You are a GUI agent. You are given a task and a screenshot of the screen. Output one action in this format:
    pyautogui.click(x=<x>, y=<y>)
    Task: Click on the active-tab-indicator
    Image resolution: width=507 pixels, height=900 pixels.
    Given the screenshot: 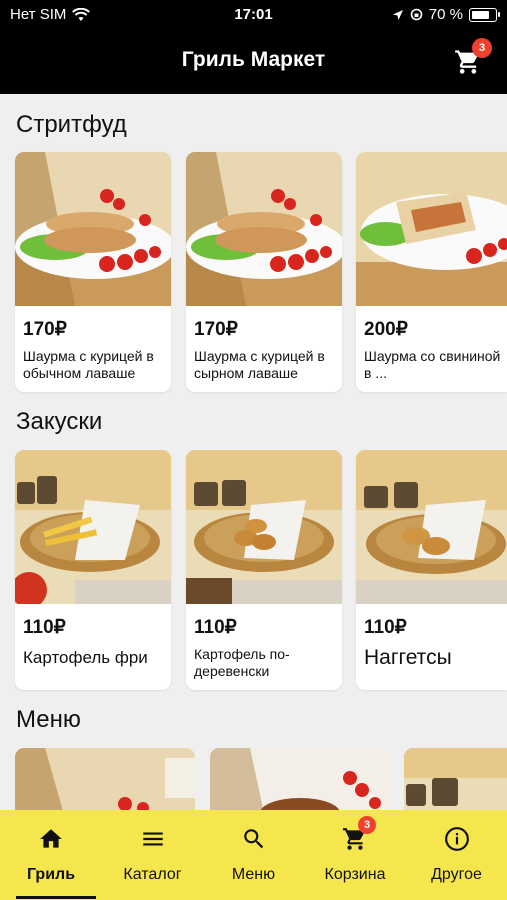 What is the action you would take?
    pyautogui.click(x=56, y=897)
    